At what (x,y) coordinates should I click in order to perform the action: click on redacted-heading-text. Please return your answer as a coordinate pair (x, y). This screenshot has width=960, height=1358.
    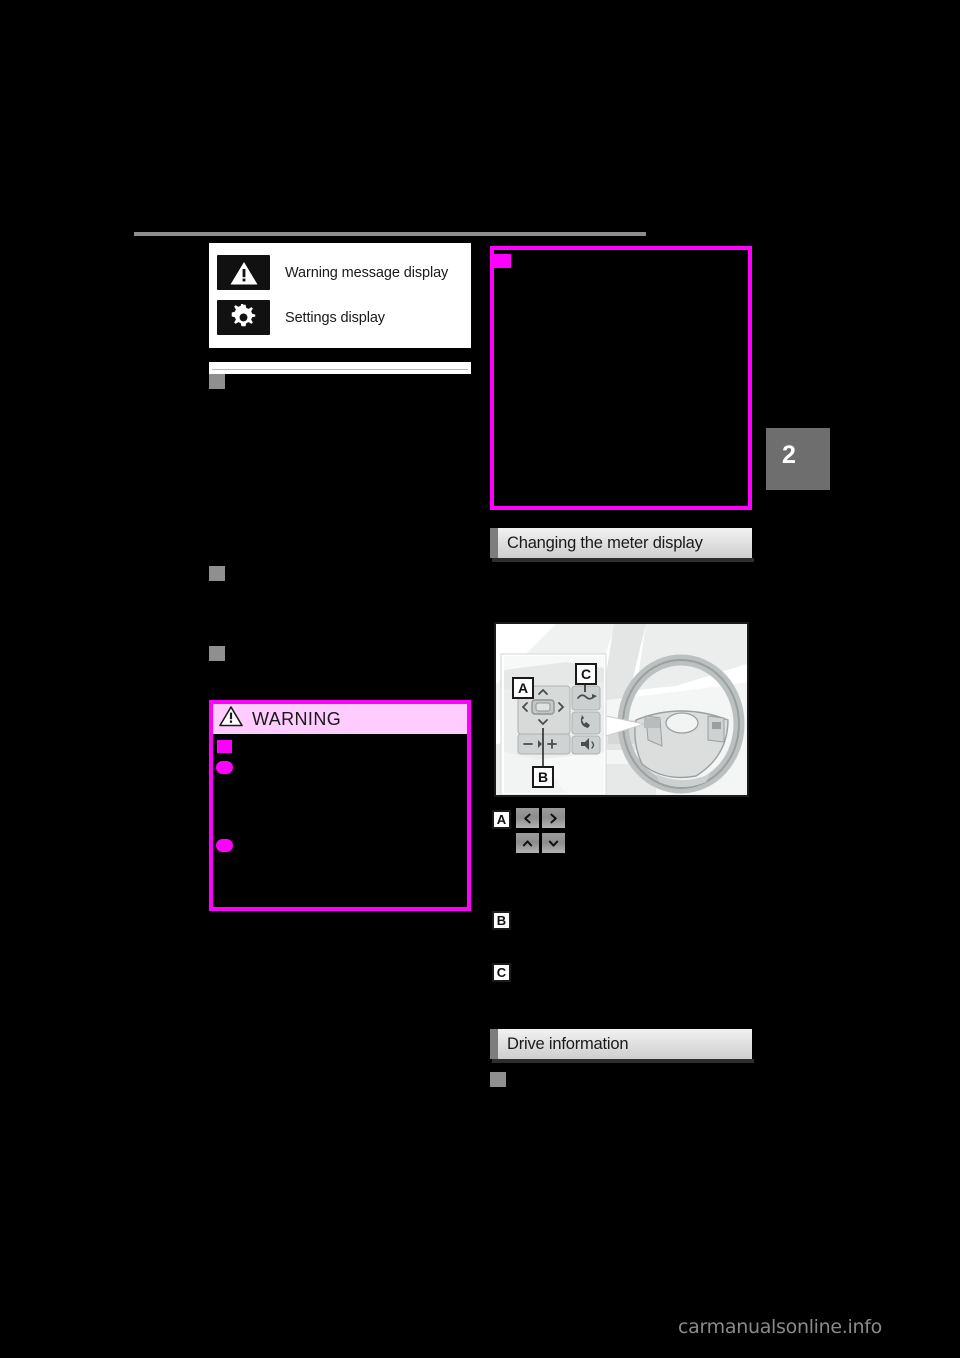
    Looking at the image, I should click on (343, 378).